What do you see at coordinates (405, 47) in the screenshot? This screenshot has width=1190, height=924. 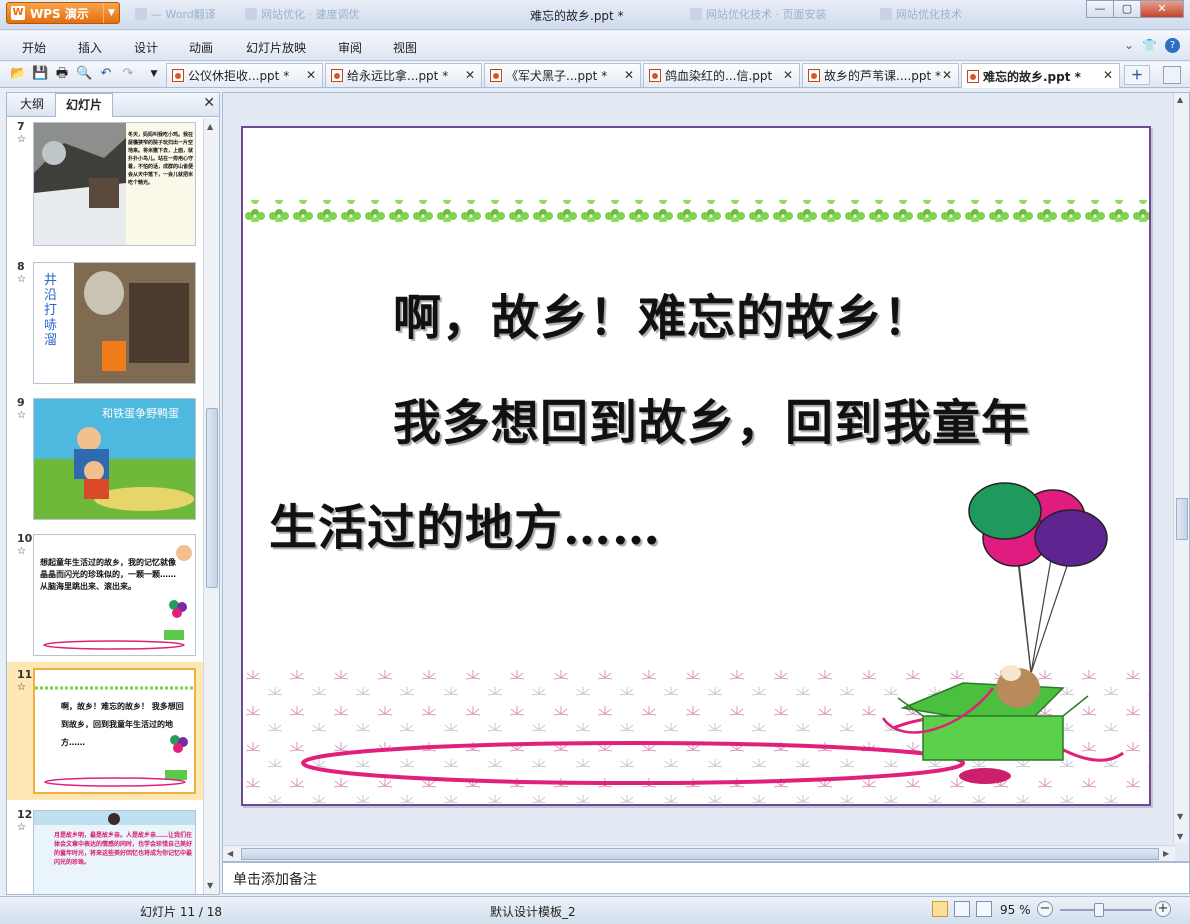 I see `menu-view: 视图` at bounding box center [405, 47].